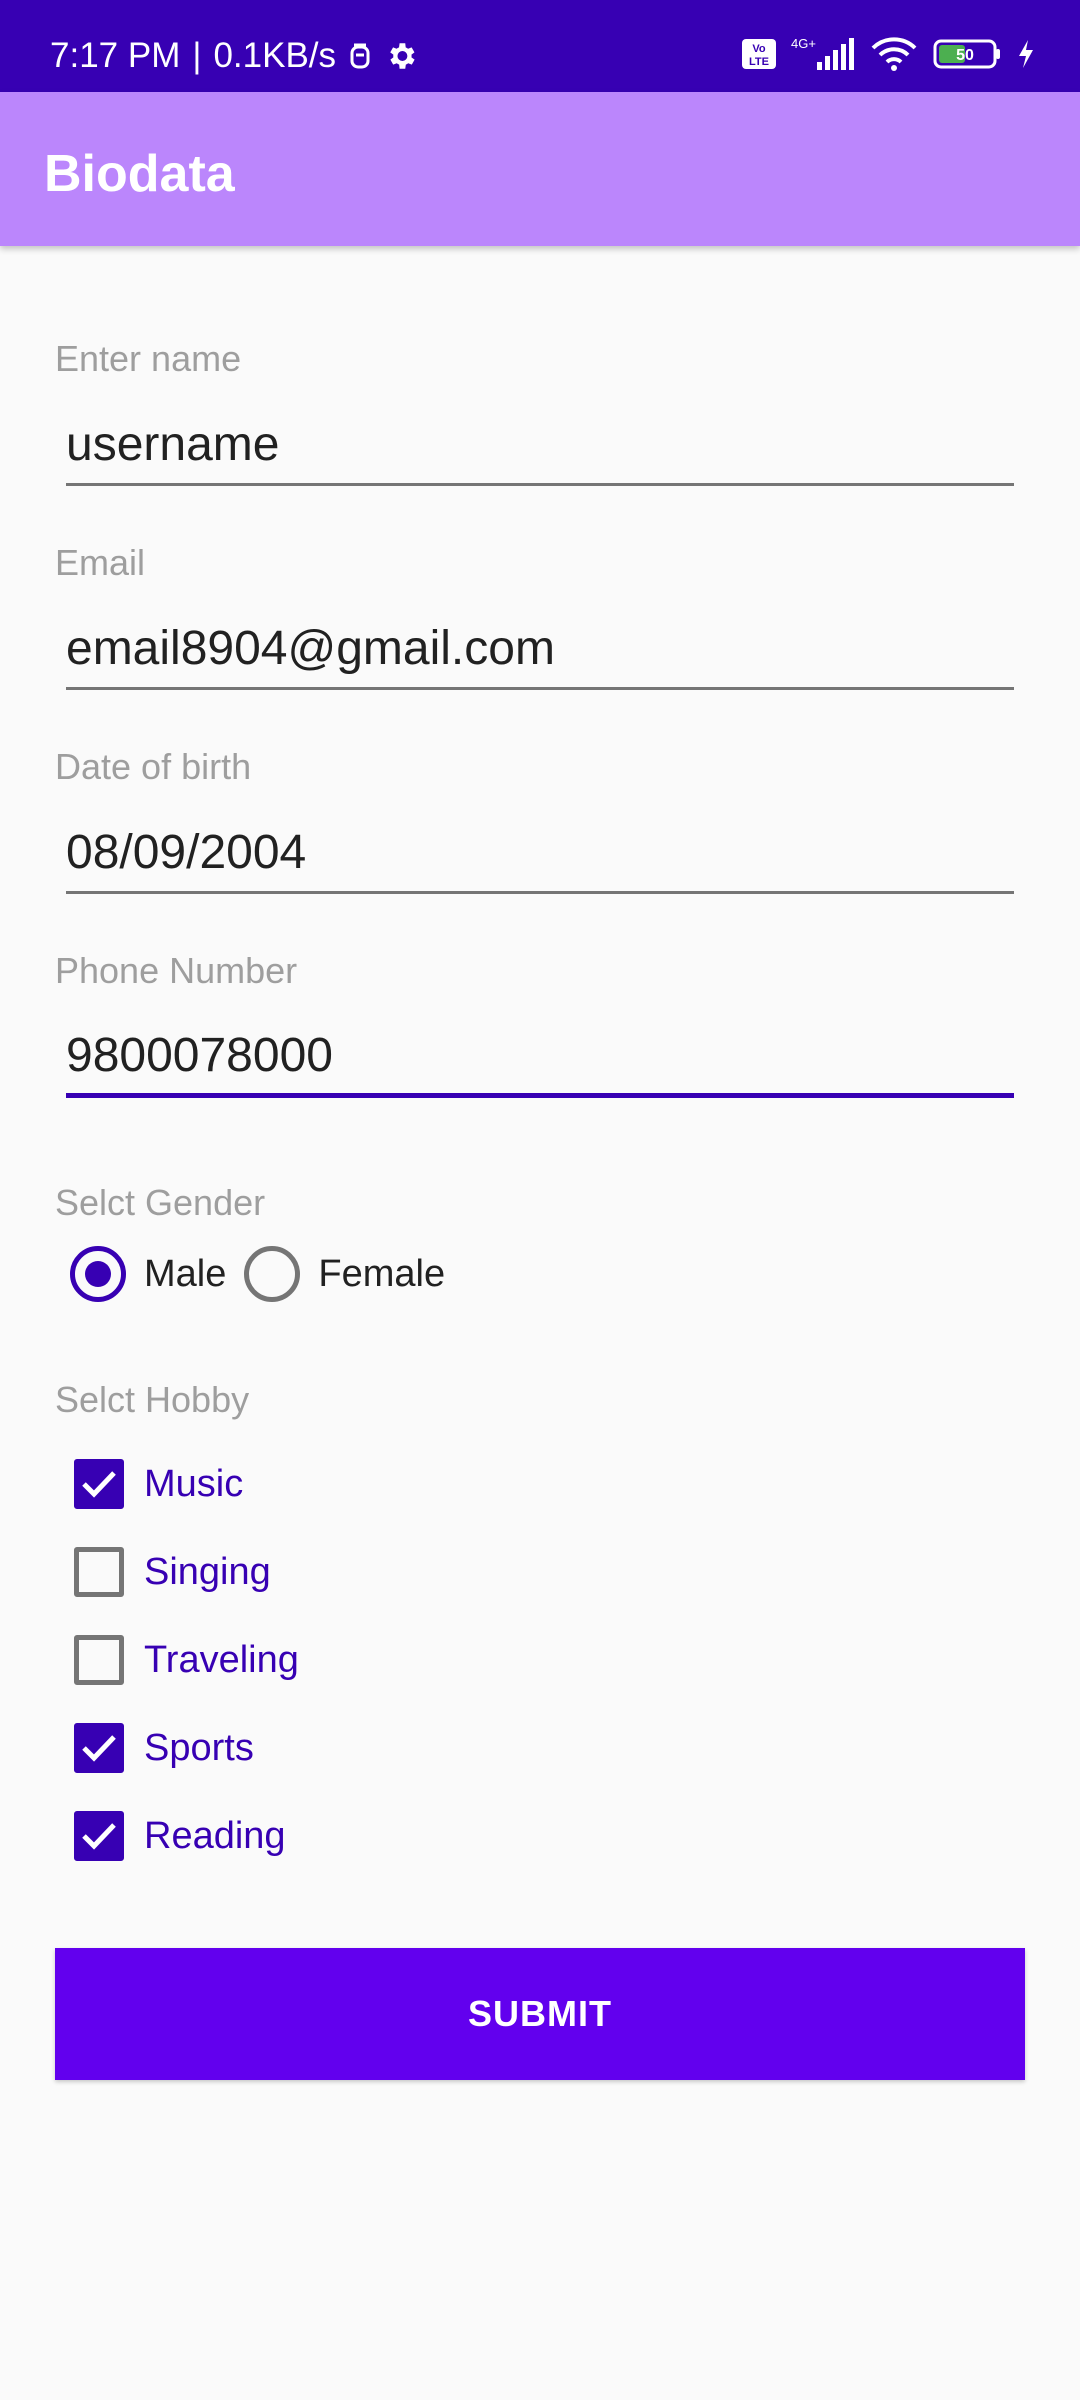 The image size is (1080, 2400). What do you see at coordinates (148, 358) in the screenshot?
I see `name-label: Enter name` at bounding box center [148, 358].